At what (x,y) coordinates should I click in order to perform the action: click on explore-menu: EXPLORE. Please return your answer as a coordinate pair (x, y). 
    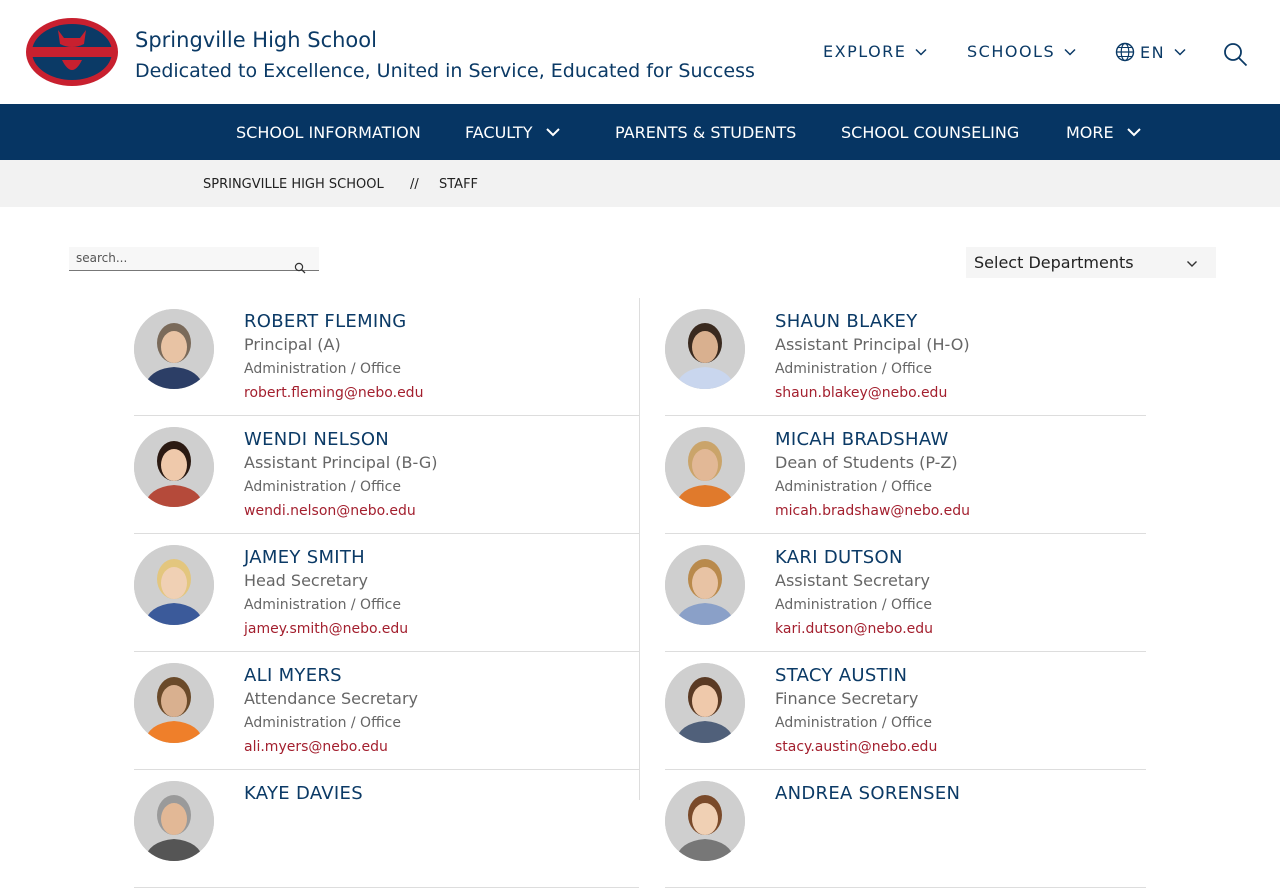
    Looking at the image, I should click on (875, 51).